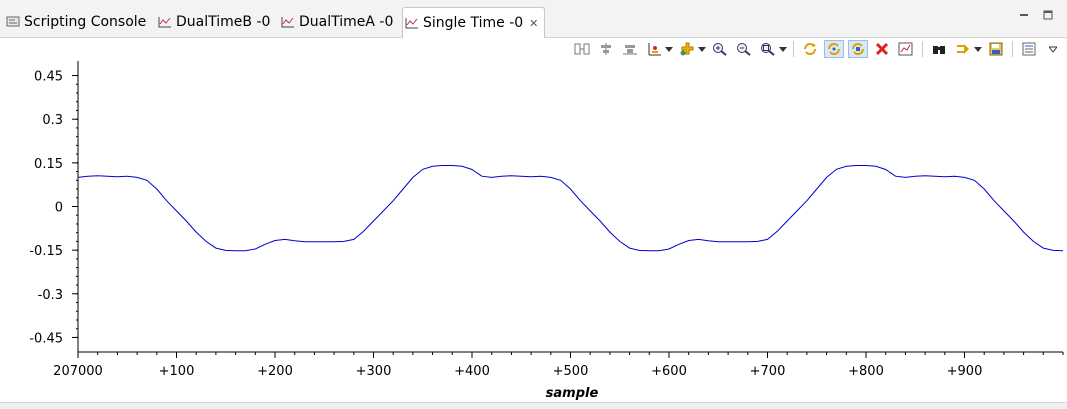 This screenshot has width=1067, height=409. What do you see at coordinates (669, 371) in the screenshot?
I see `x-tick-label: +600` at bounding box center [669, 371].